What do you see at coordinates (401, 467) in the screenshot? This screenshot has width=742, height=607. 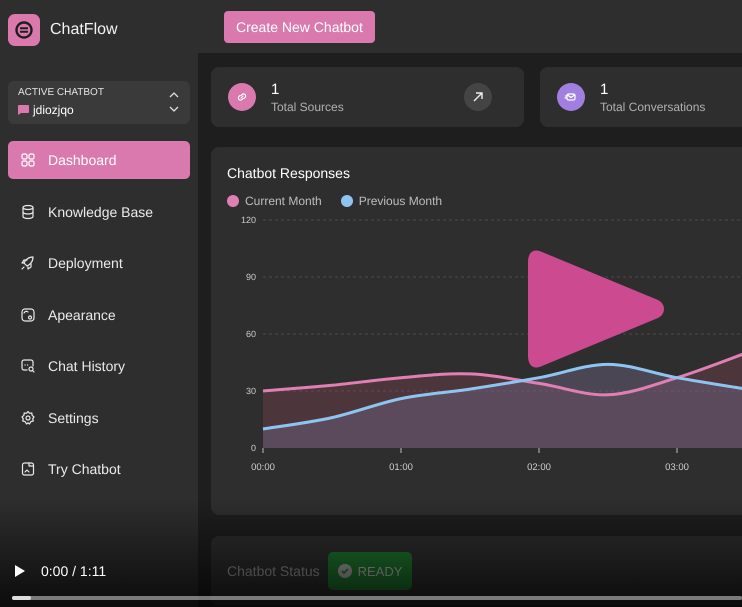 I see `x-tick-label: 01:00` at bounding box center [401, 467].